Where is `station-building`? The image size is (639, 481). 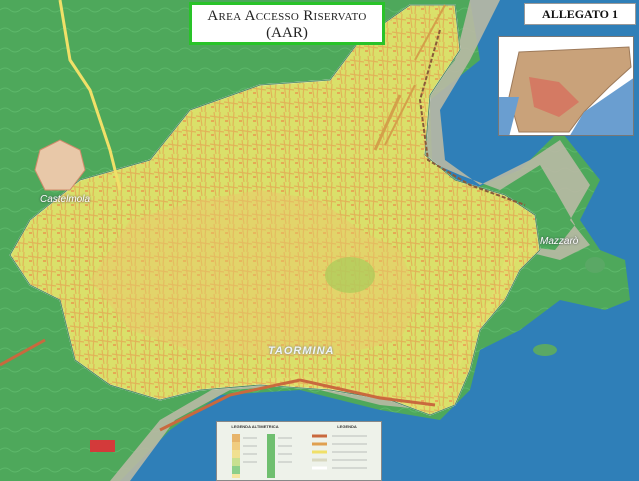 station-building is located at coordinates (102, 446).